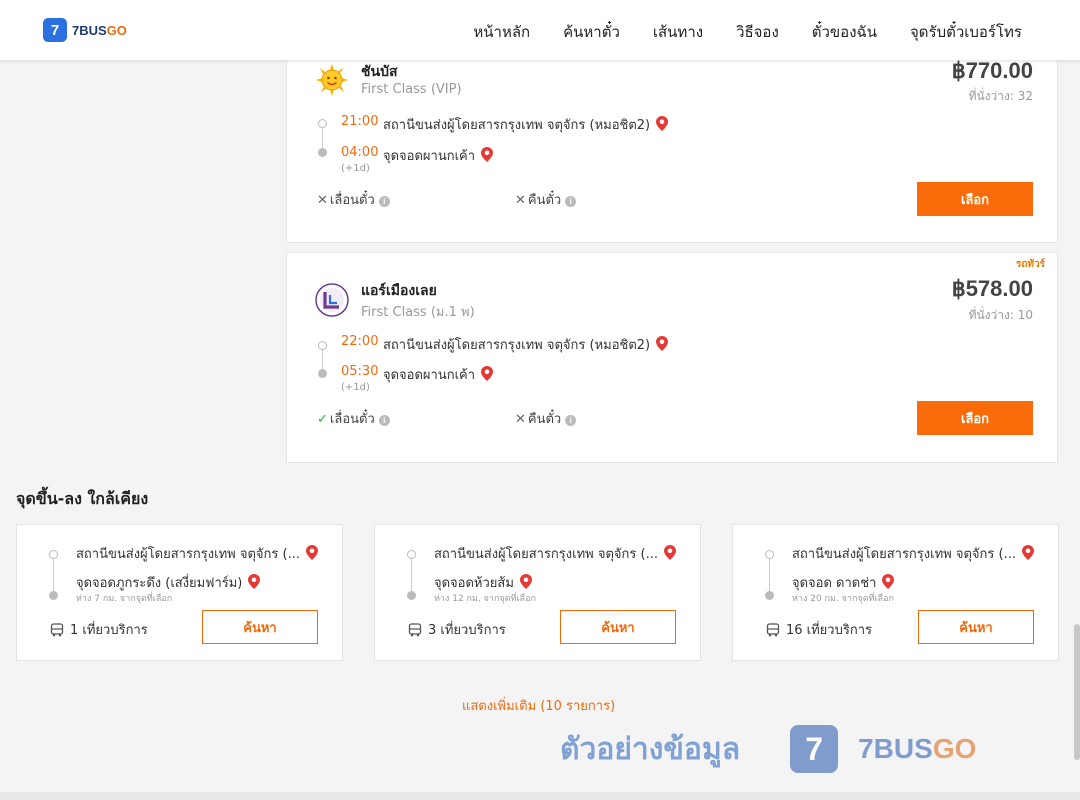  Describe the element at coordinates (992, 70) in the screenshot. I see `ticket-price: ฿770.00` at that location.